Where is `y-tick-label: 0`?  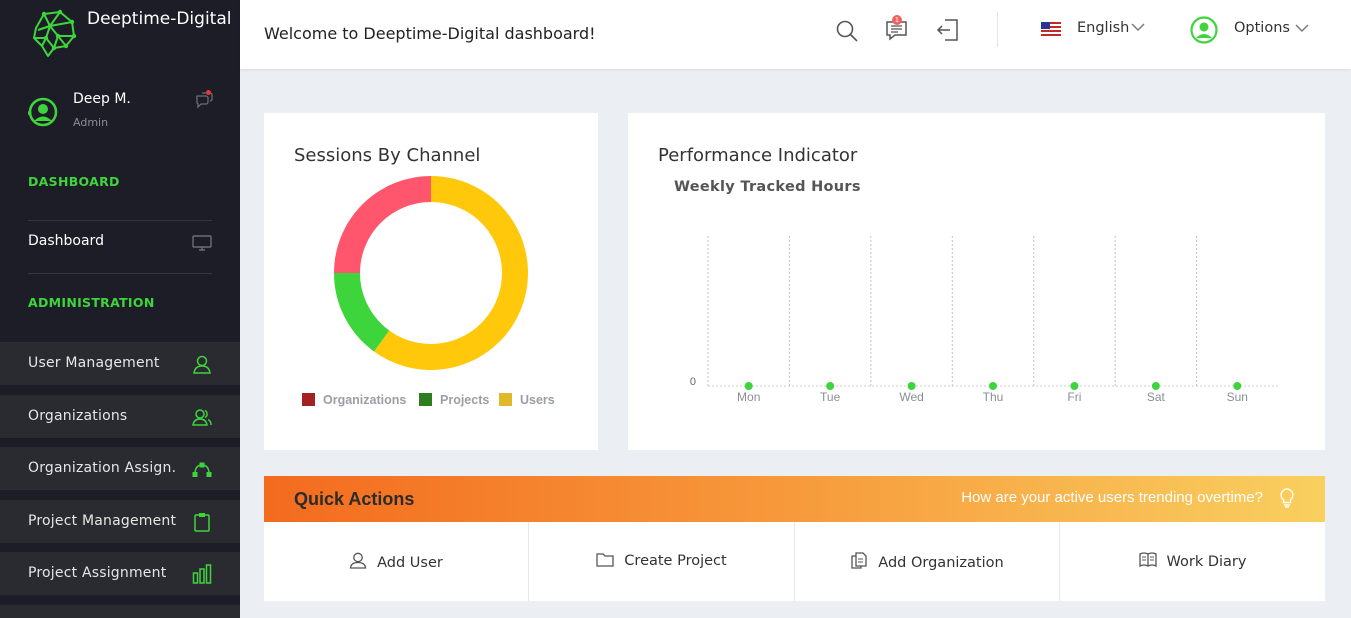
y-tick-label: 0 is located at coordinates (693, 382).